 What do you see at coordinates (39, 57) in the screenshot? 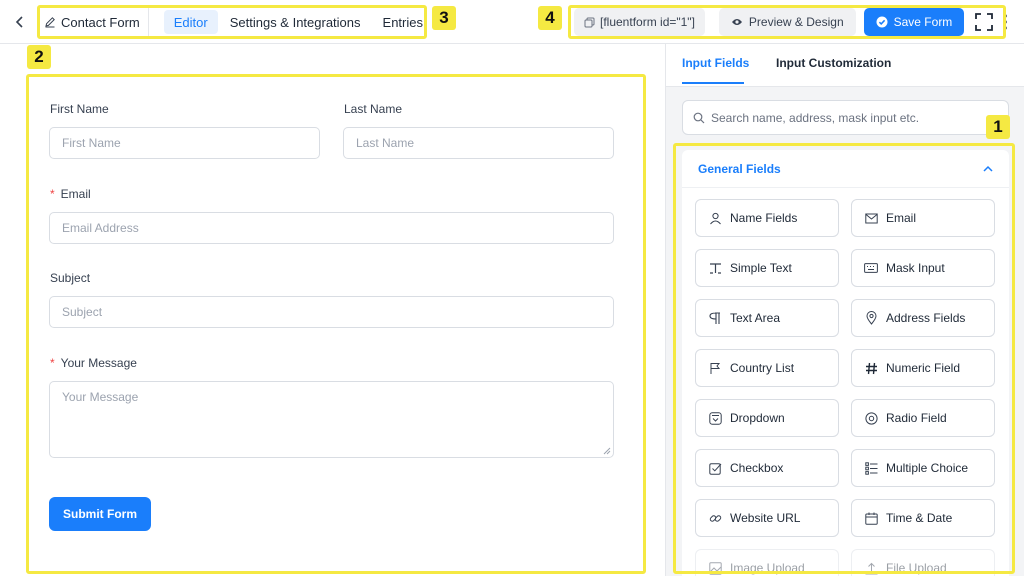
I see `annotation-badge-2: 2` at bounding box center [39, 57].